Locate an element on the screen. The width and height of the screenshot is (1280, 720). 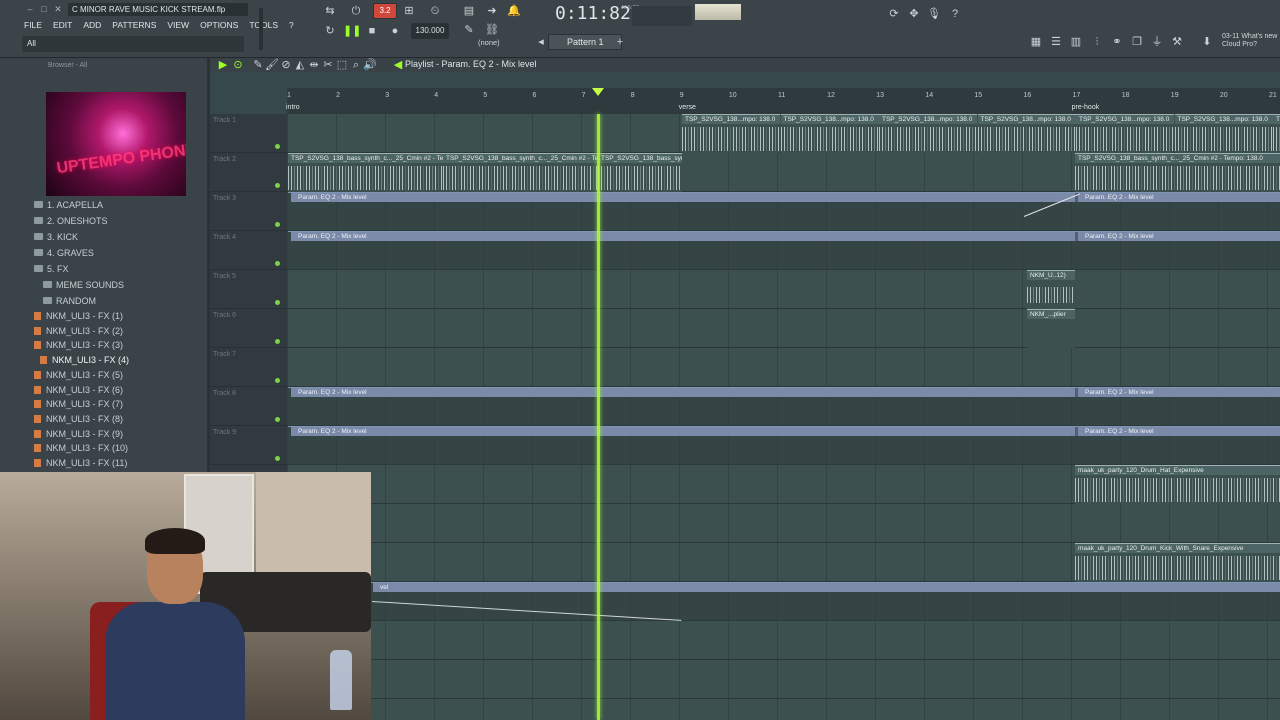
marker-pre-hook: pre-hook is located at coordinates (1086, 107).